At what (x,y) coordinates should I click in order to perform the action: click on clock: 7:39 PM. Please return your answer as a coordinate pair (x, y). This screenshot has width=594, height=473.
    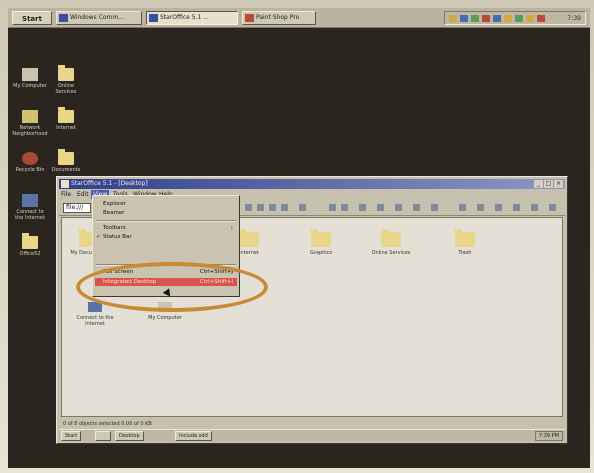
    Looking at the image, I should click on (548, 436).